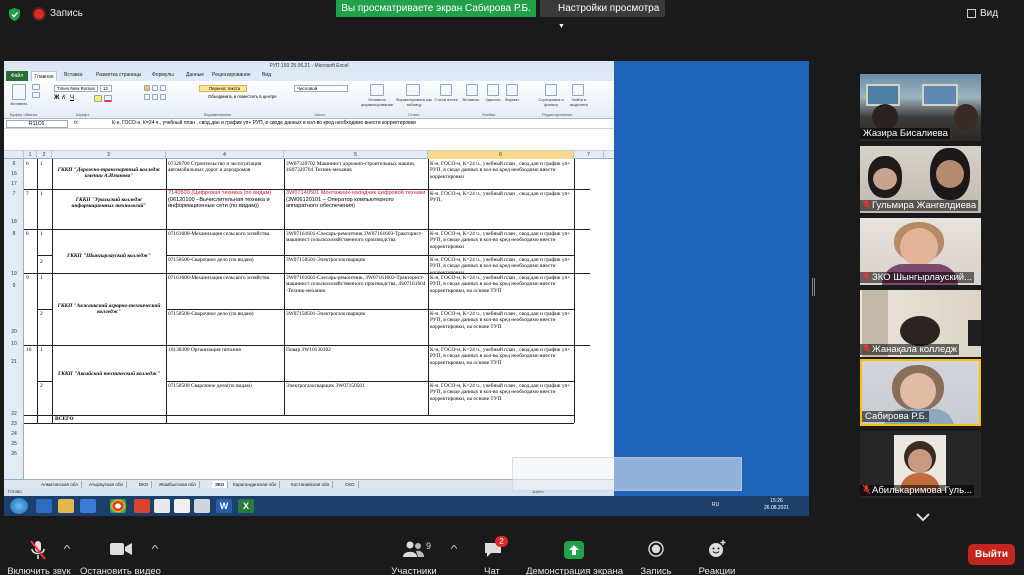 The width and height of the screenshot is (1024, 575). Describe the element at coordinates (245, 97) in the screenshot. I see `merge-center-button: Объединить и поместить в центре` at that location.